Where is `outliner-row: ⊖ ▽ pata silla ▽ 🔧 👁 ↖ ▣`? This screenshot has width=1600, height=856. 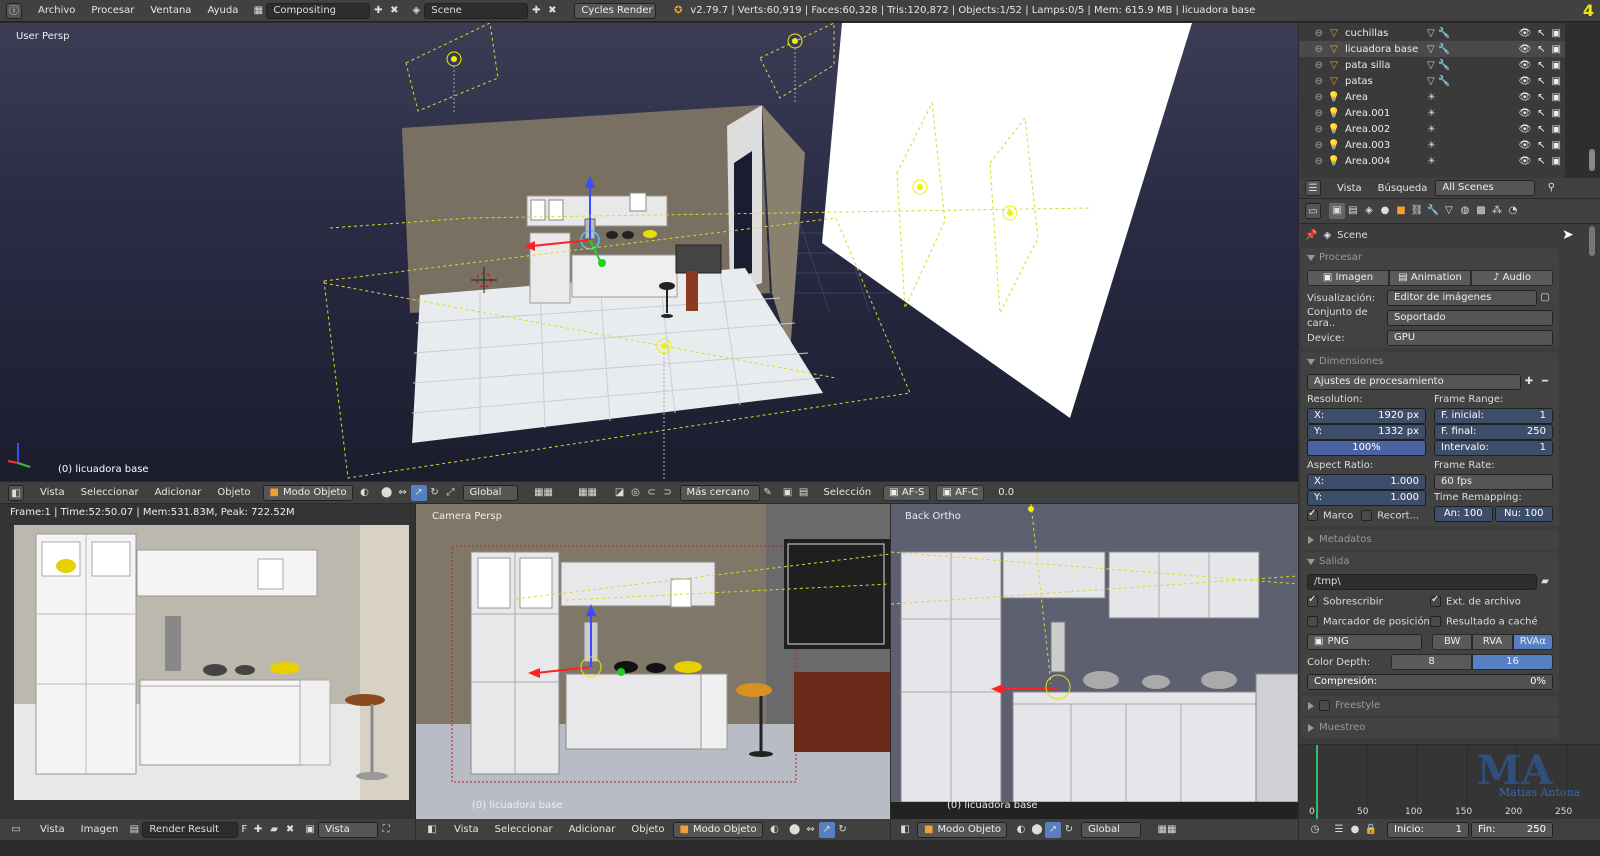
outliner-row: ⊖ ▽ pata silla ▽ 🔧 👁 ↖ ▣ is located at coordinates (1432, 65).